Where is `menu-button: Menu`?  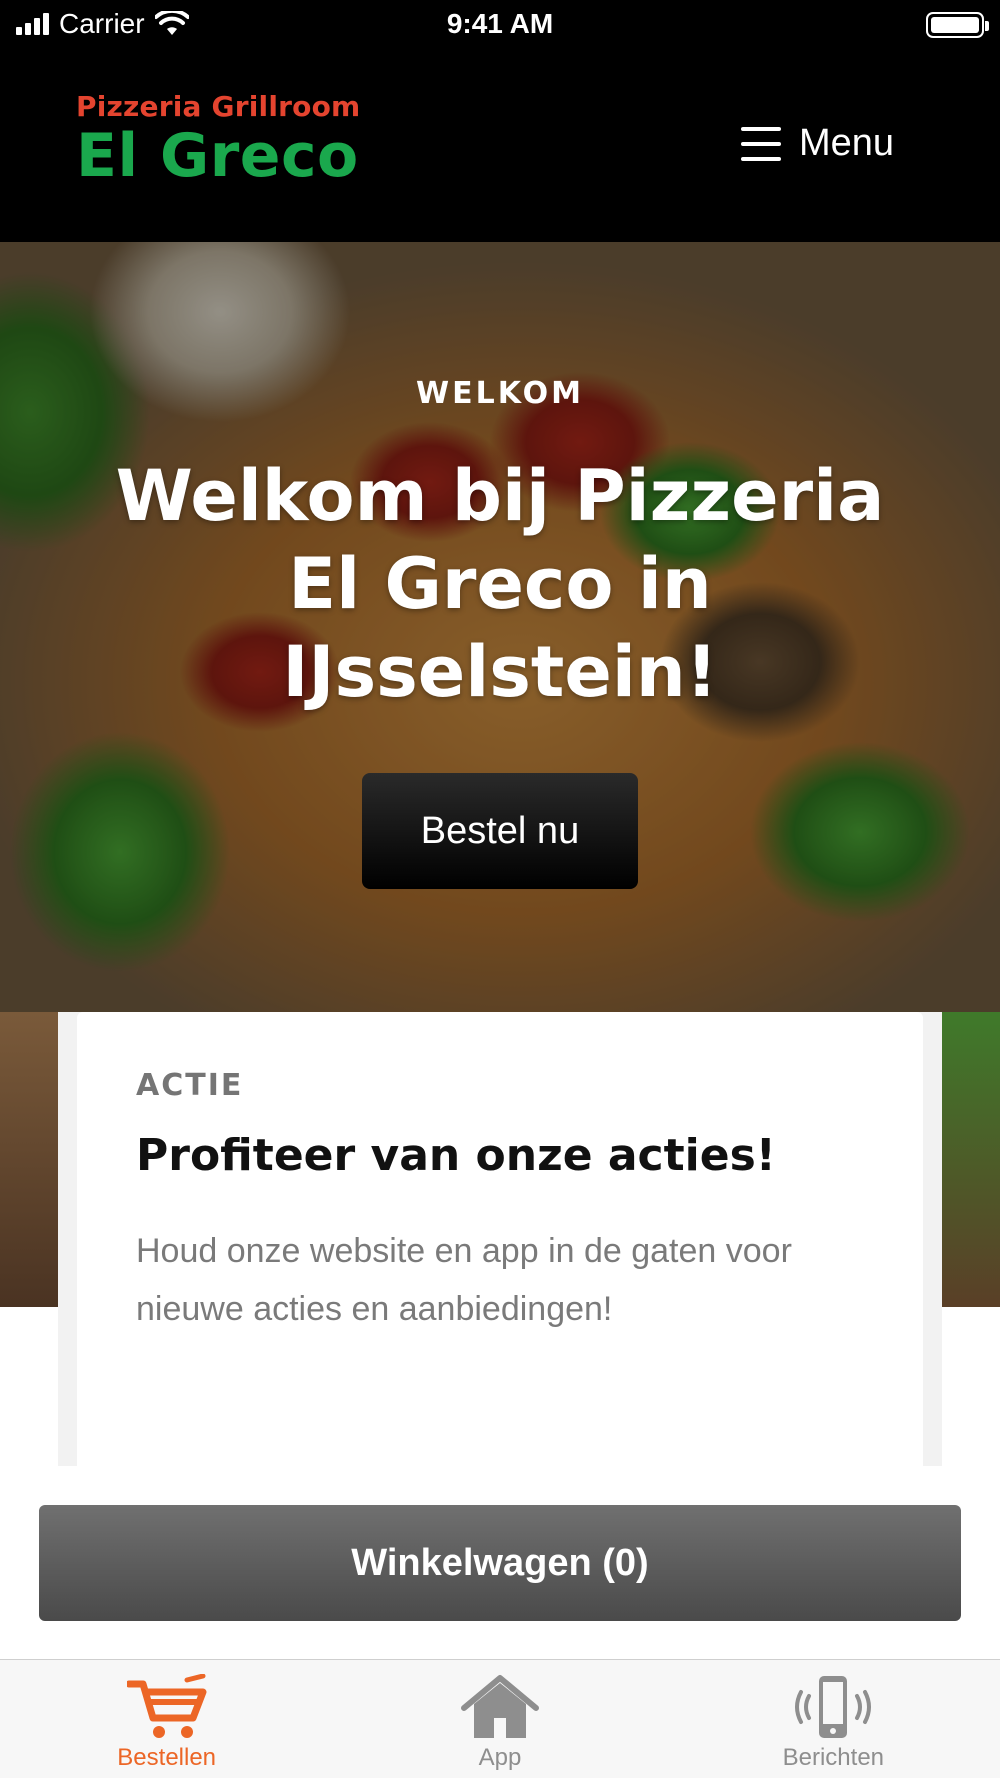
menu-button: Menu is located at coordinates (817, 143).